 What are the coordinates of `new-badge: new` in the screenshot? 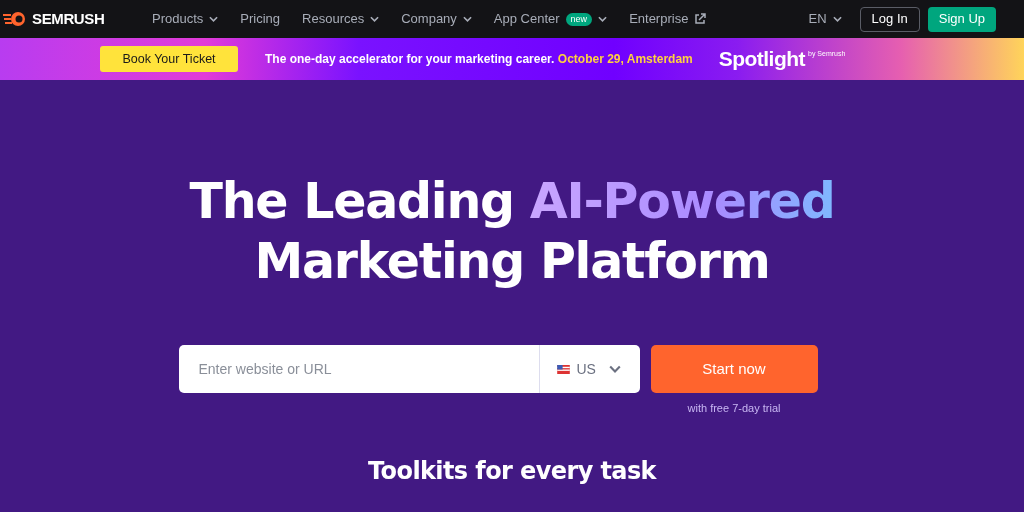 It's located at (579, 19).